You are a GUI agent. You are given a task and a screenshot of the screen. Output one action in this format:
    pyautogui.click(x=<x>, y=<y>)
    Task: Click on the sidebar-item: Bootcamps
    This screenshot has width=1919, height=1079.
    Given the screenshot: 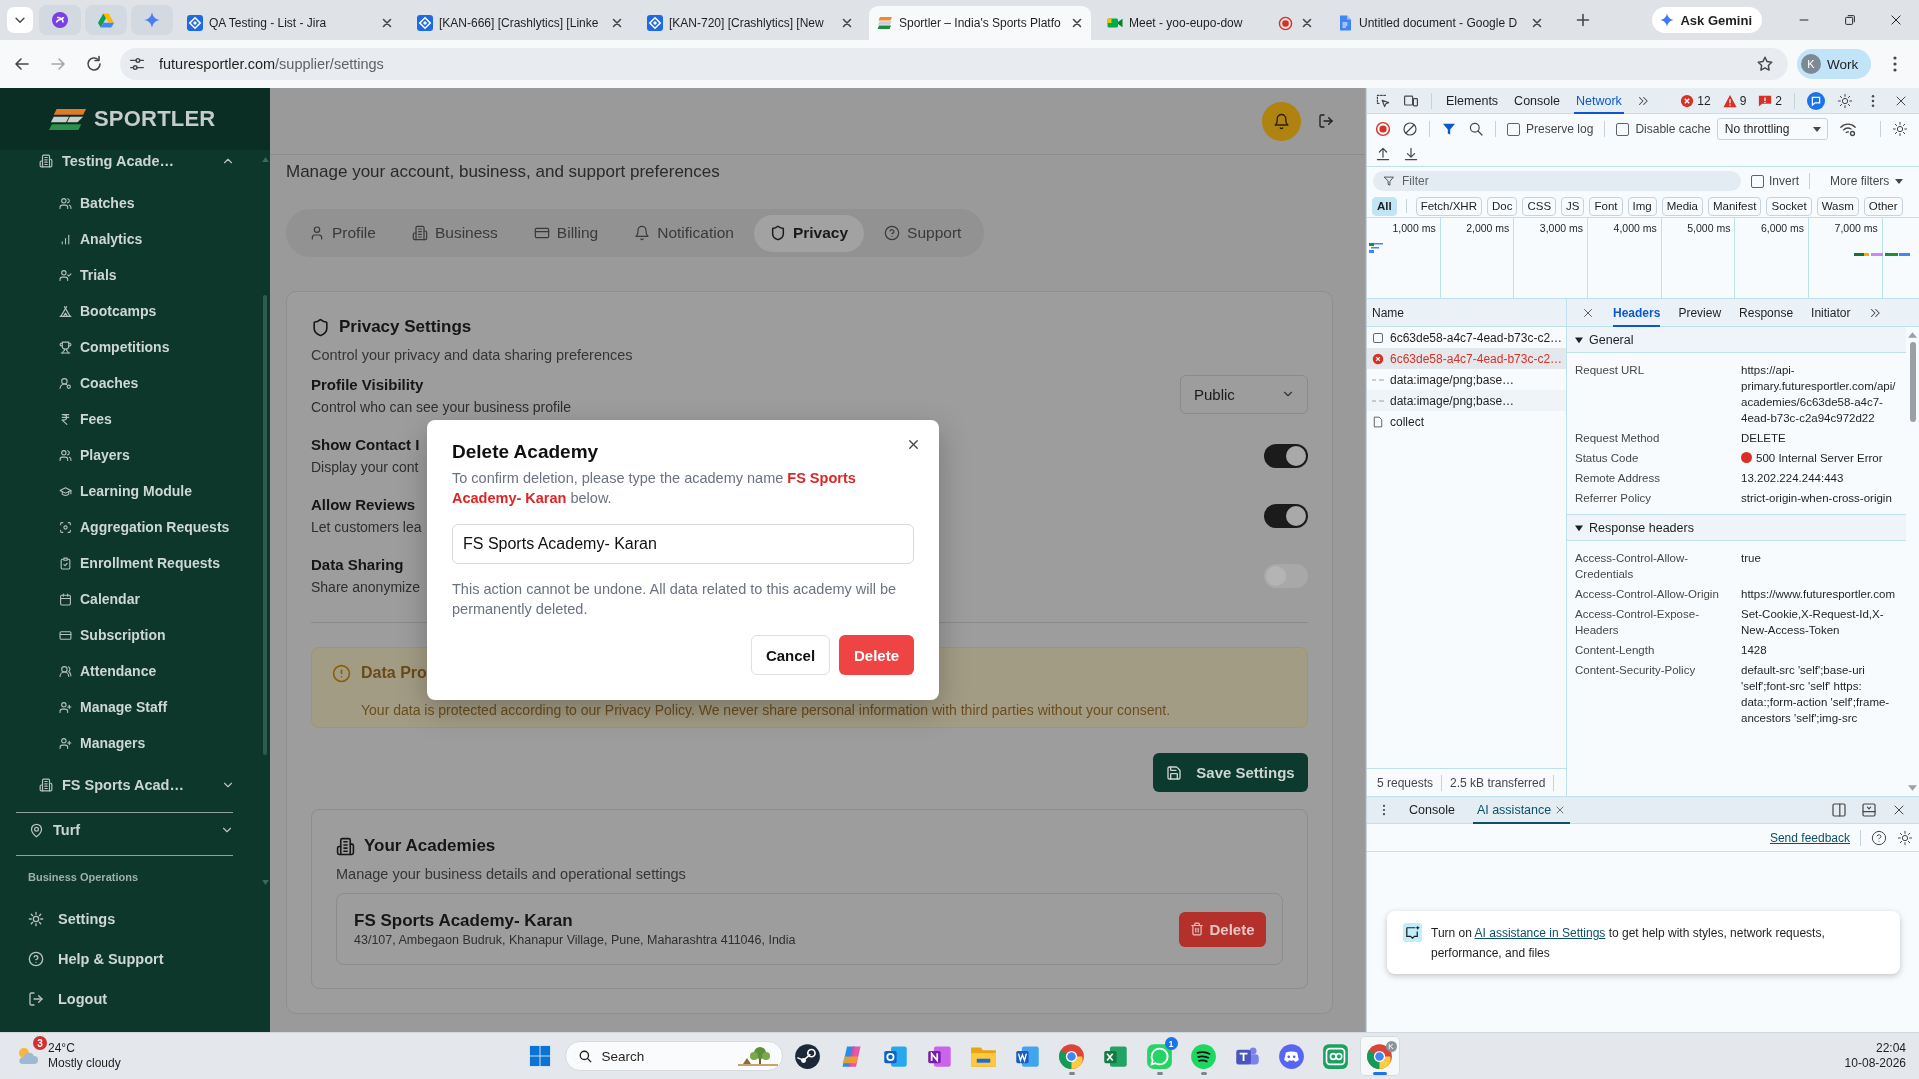 What is the action you would take?
    pyautogui.click(x=108, y=311)
    